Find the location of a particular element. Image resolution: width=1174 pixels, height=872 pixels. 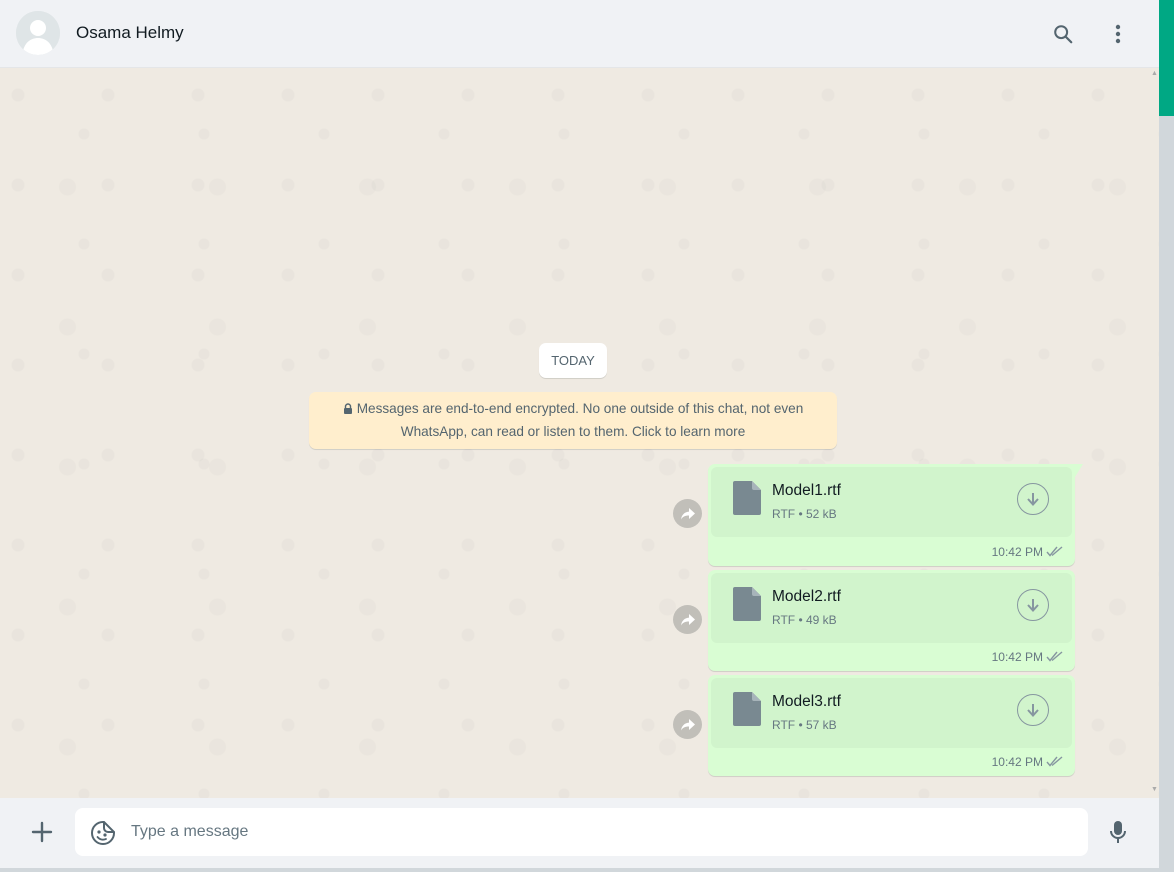

plus-icon is located at coordinates (42, 832).